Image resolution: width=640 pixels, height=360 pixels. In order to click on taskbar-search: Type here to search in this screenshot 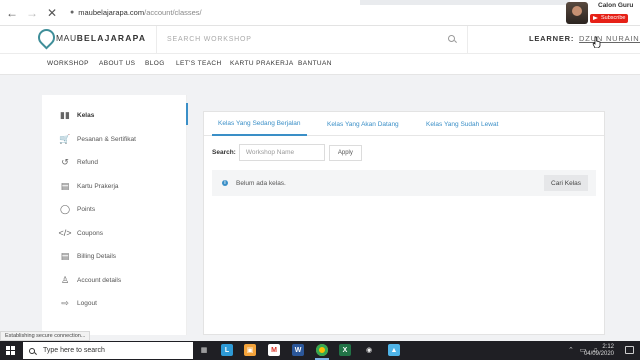, I will do `click(108, 350)`.